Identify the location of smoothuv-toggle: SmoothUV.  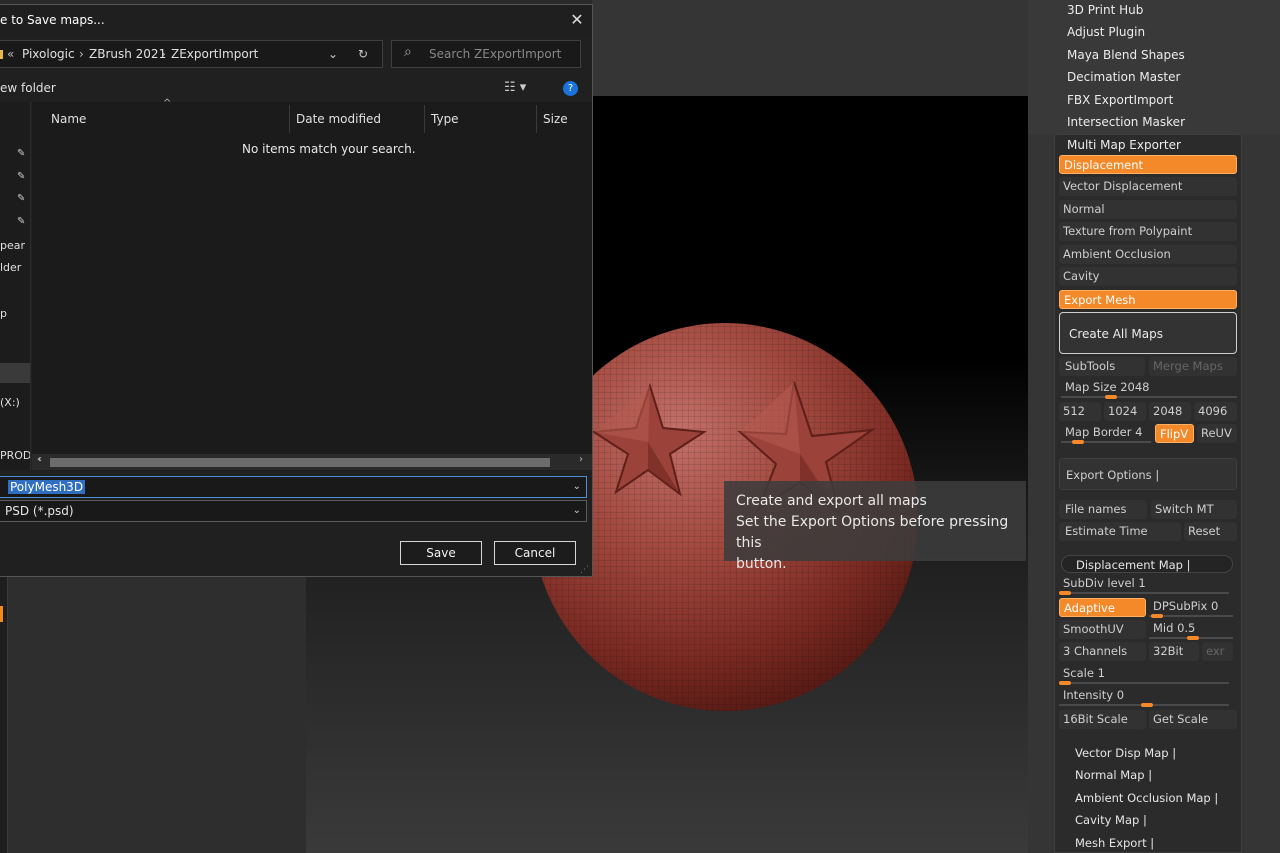
(1102, 629).